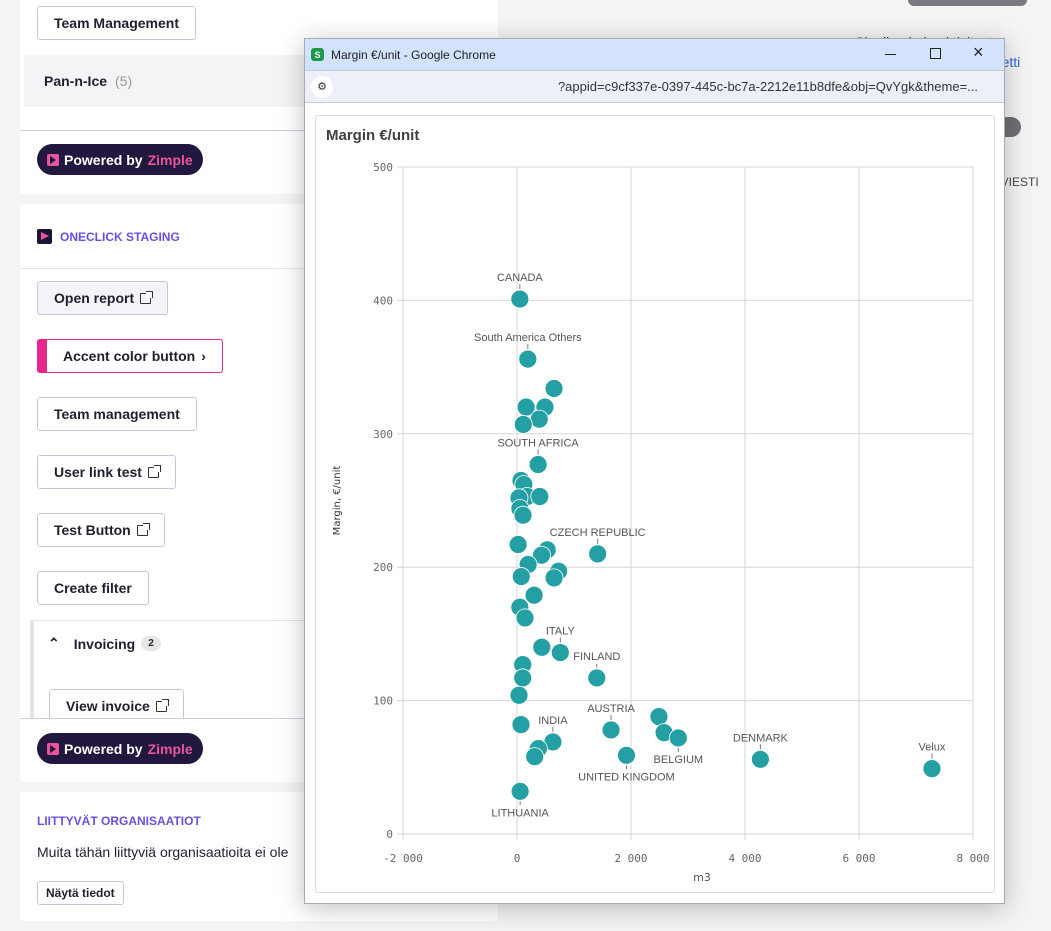 This screenshot has height=931, width=1051. Describe the element at coordinates (967, 3) in the screenshot. I see `right-pill` at that location.